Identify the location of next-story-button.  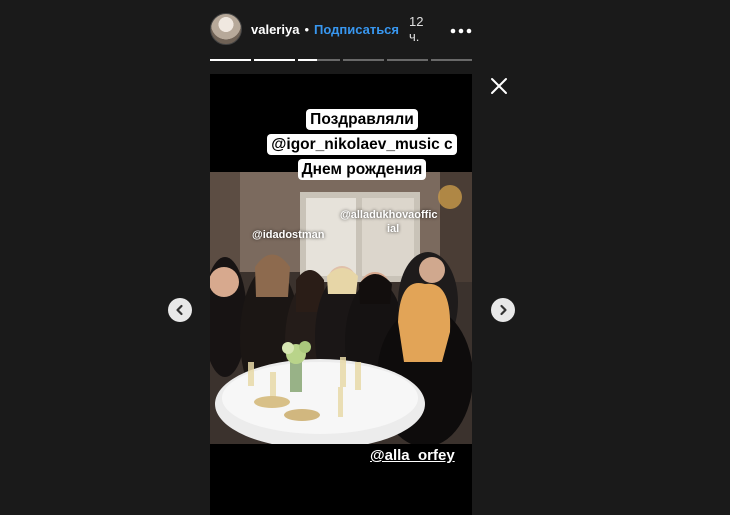
(503, 310).